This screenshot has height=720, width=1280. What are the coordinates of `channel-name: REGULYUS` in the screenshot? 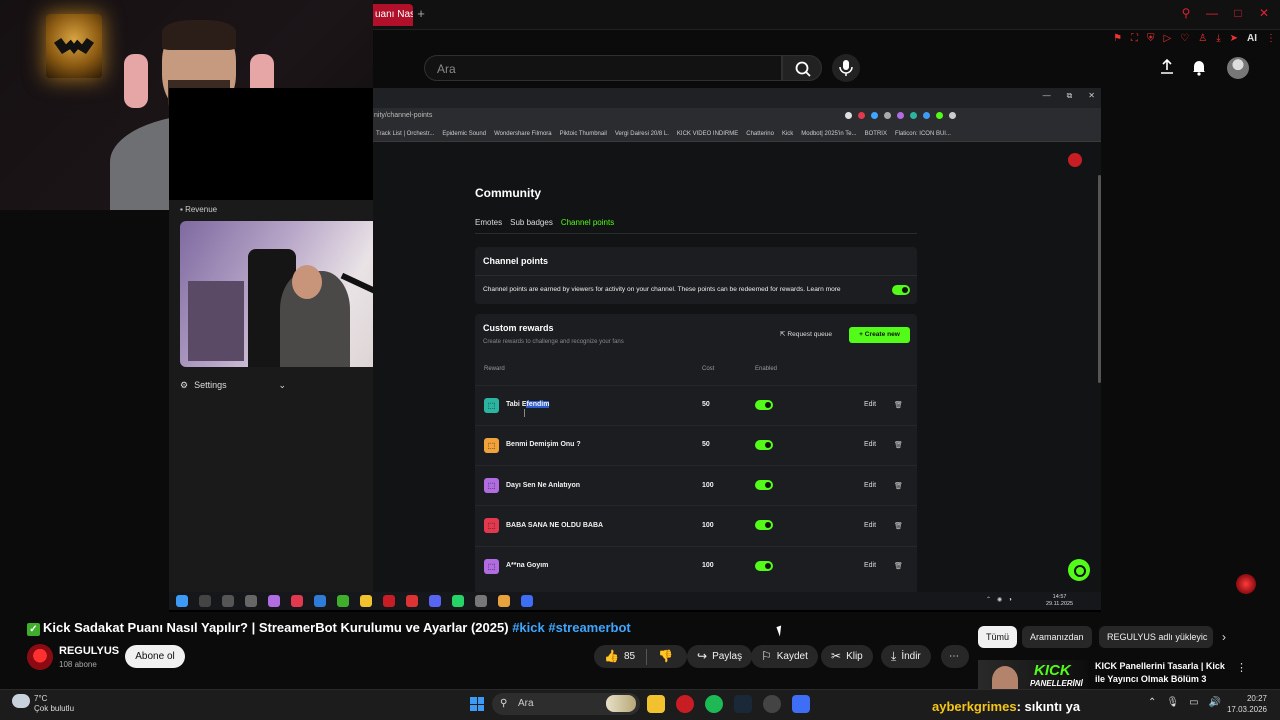 It's located at (89, 651).